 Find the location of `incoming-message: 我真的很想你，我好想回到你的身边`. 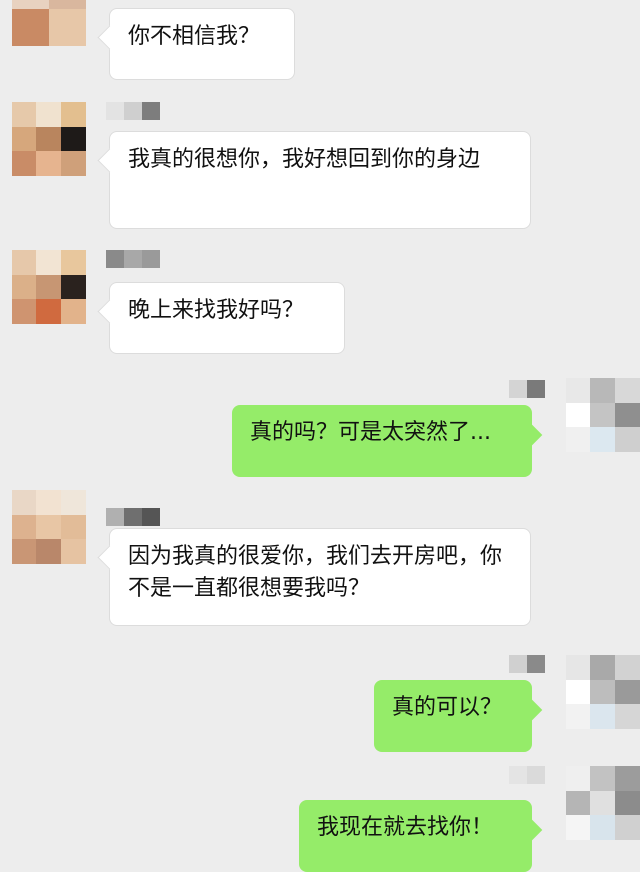

incoming-message: 我真的很想你，我好想回到你的身边 is located at coordinates (320, 180).